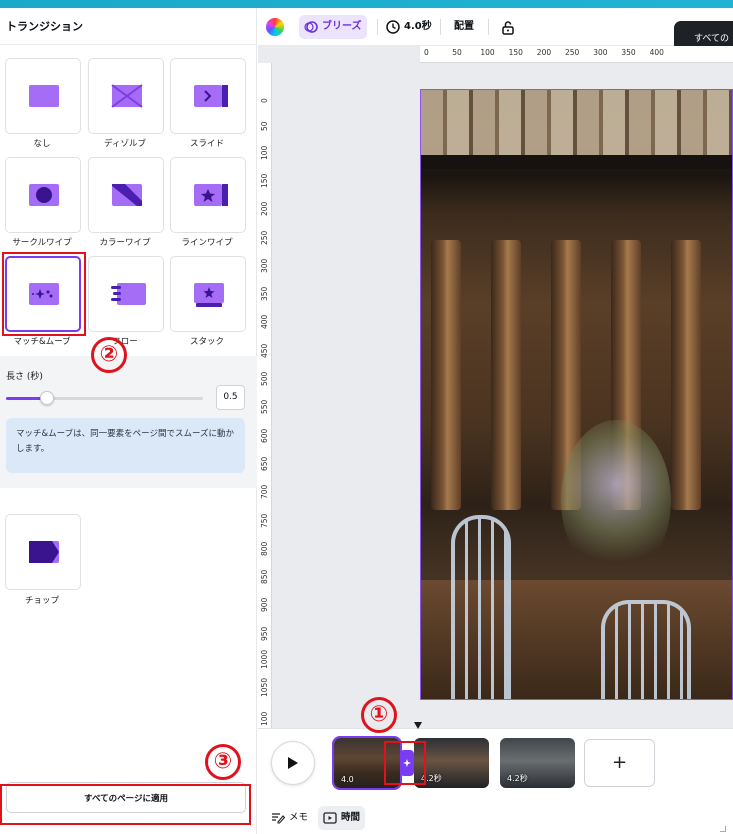  I want to click on duration-input: 0.5, so click(230, 397).